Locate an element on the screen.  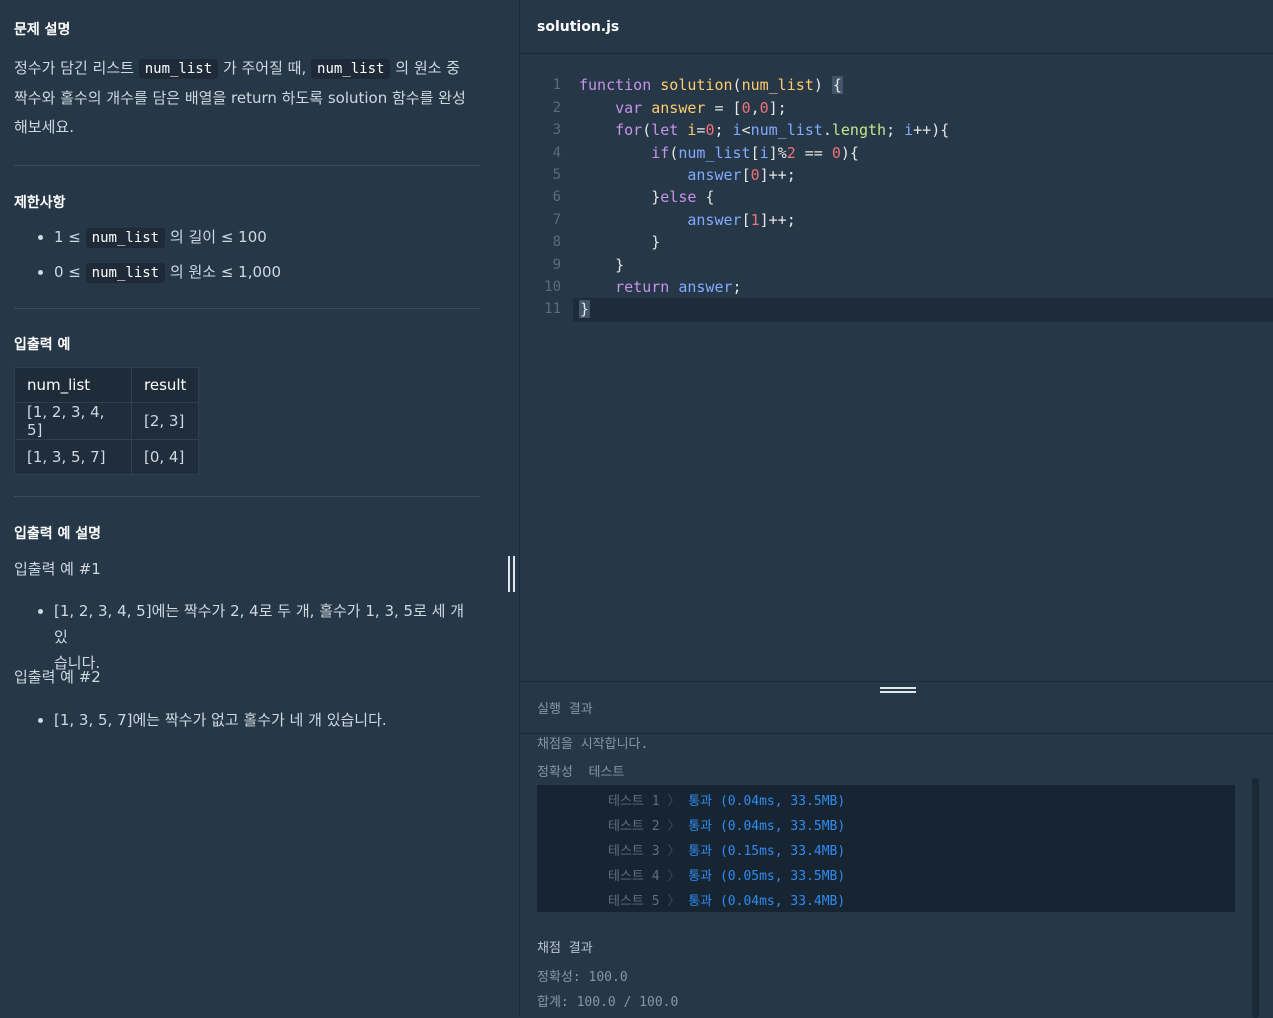
test-result-row: 테스트 2 〉 통과 (0.04ms, 33.5MB) is located at coordinates (726, 824).